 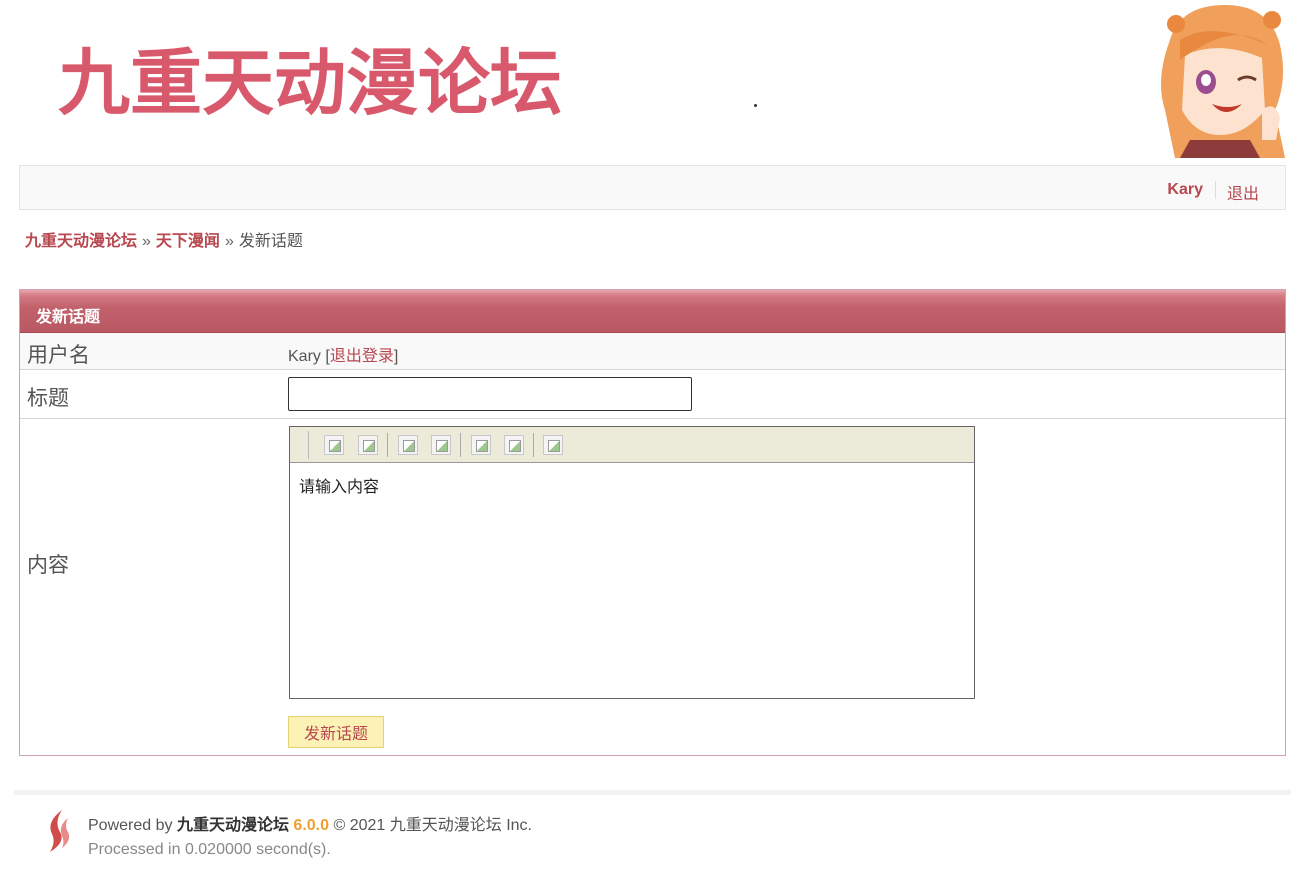 I want to click on logout-link: 退出, so click(x=1243, y=192).